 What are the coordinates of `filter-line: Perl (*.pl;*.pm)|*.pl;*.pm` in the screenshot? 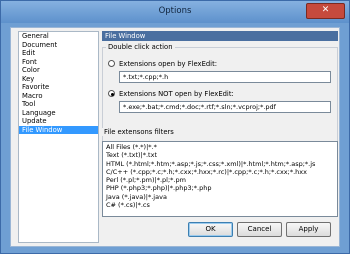 It's located at (146, 180).